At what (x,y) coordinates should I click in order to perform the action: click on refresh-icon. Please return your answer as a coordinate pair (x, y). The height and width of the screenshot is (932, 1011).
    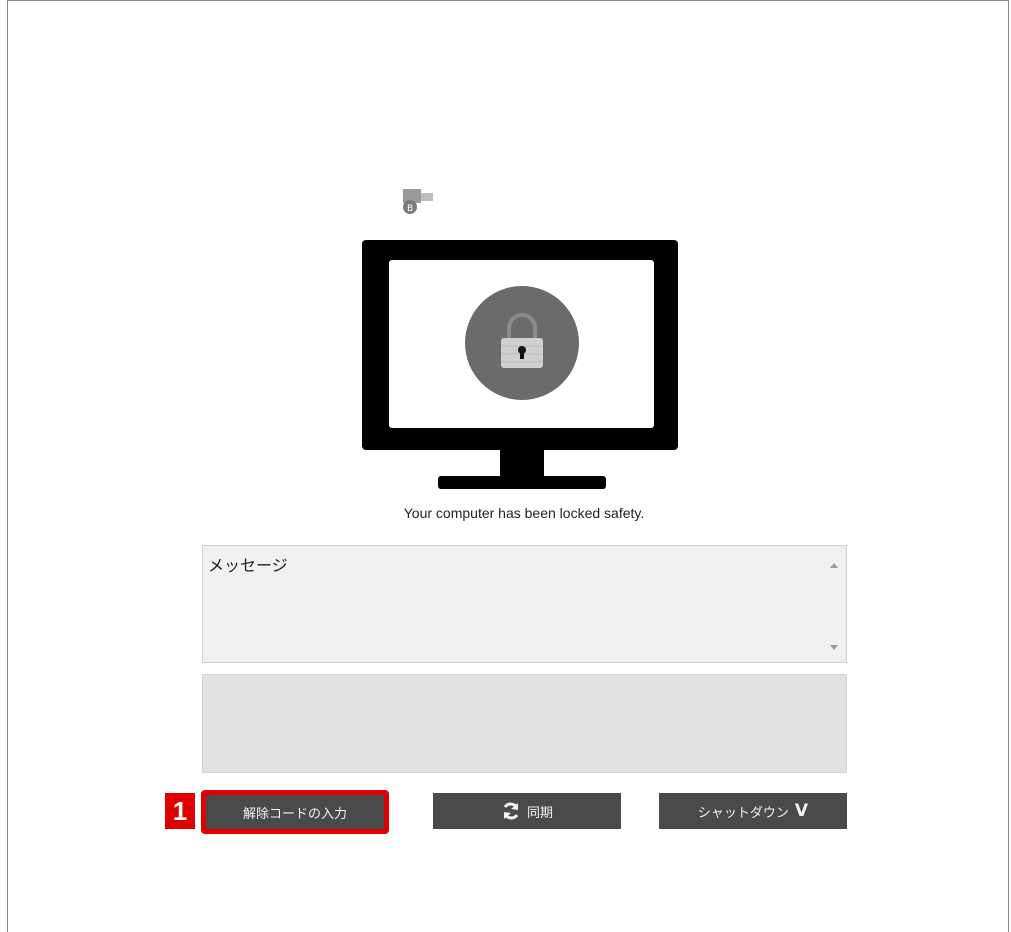
    Looking at the image, I should click on (511, 811).